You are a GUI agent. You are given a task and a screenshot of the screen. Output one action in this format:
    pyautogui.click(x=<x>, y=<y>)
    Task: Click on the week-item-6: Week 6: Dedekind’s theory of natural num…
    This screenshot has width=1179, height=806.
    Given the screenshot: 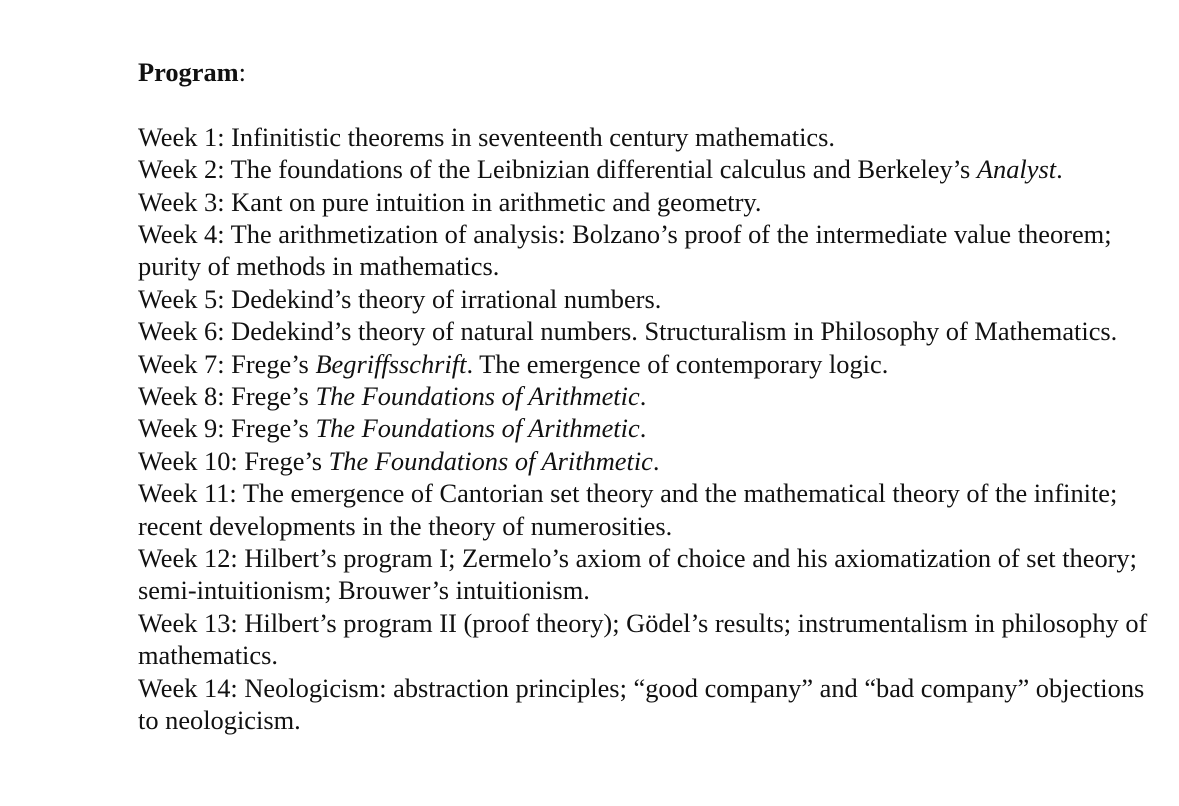 What is the action you would take?
    pyautogui.click(x=648, y=331)
    